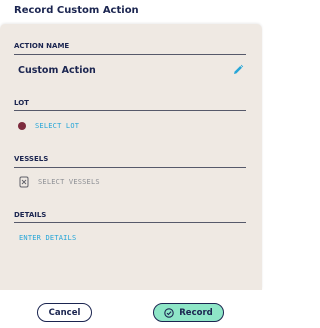  What do you see at coordinates (22, 126) in the screenshot?
I see `lot-color-dot` at bounding box center [22, 126].